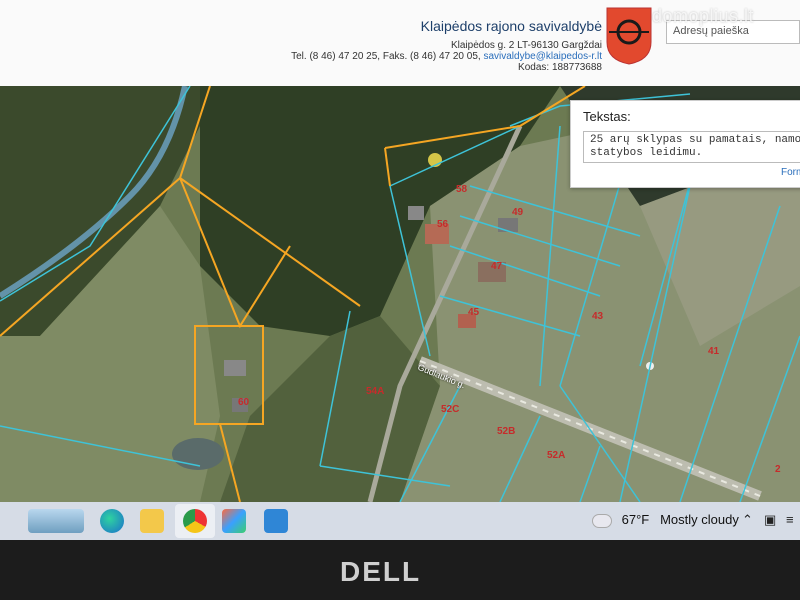  Describe the element at coordinates (778, 469) in the screenshot. I see `parcel-label: 2` at that location.